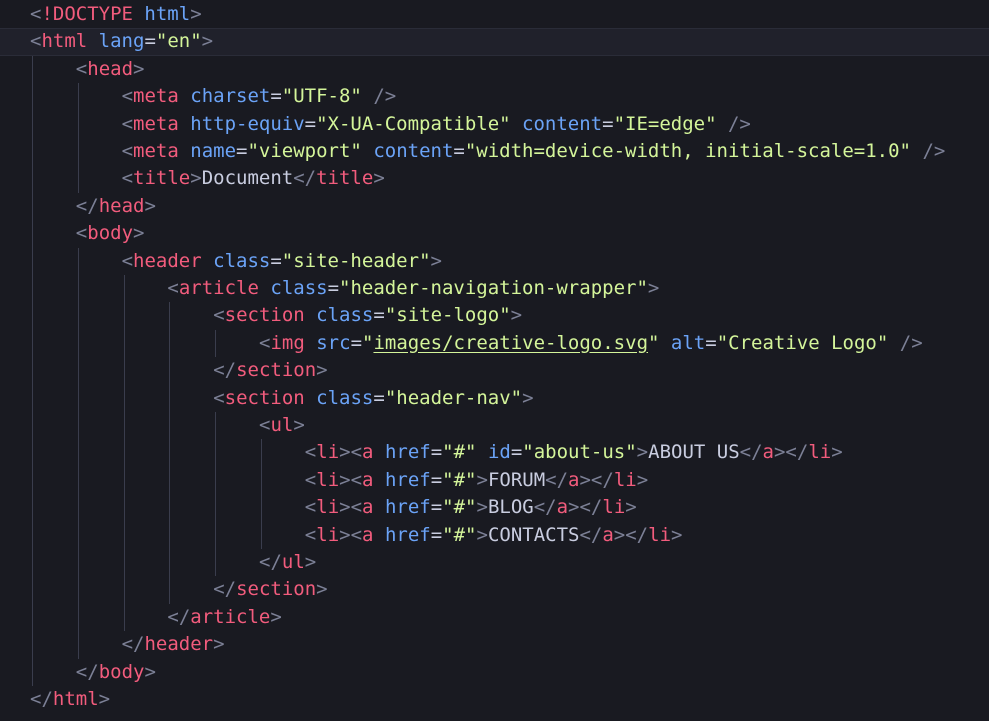 This screenshot has height=721, width=989. Describe the element at coordinates (494, 672) in the screenshot. I see `code-line: </body>` at that location.